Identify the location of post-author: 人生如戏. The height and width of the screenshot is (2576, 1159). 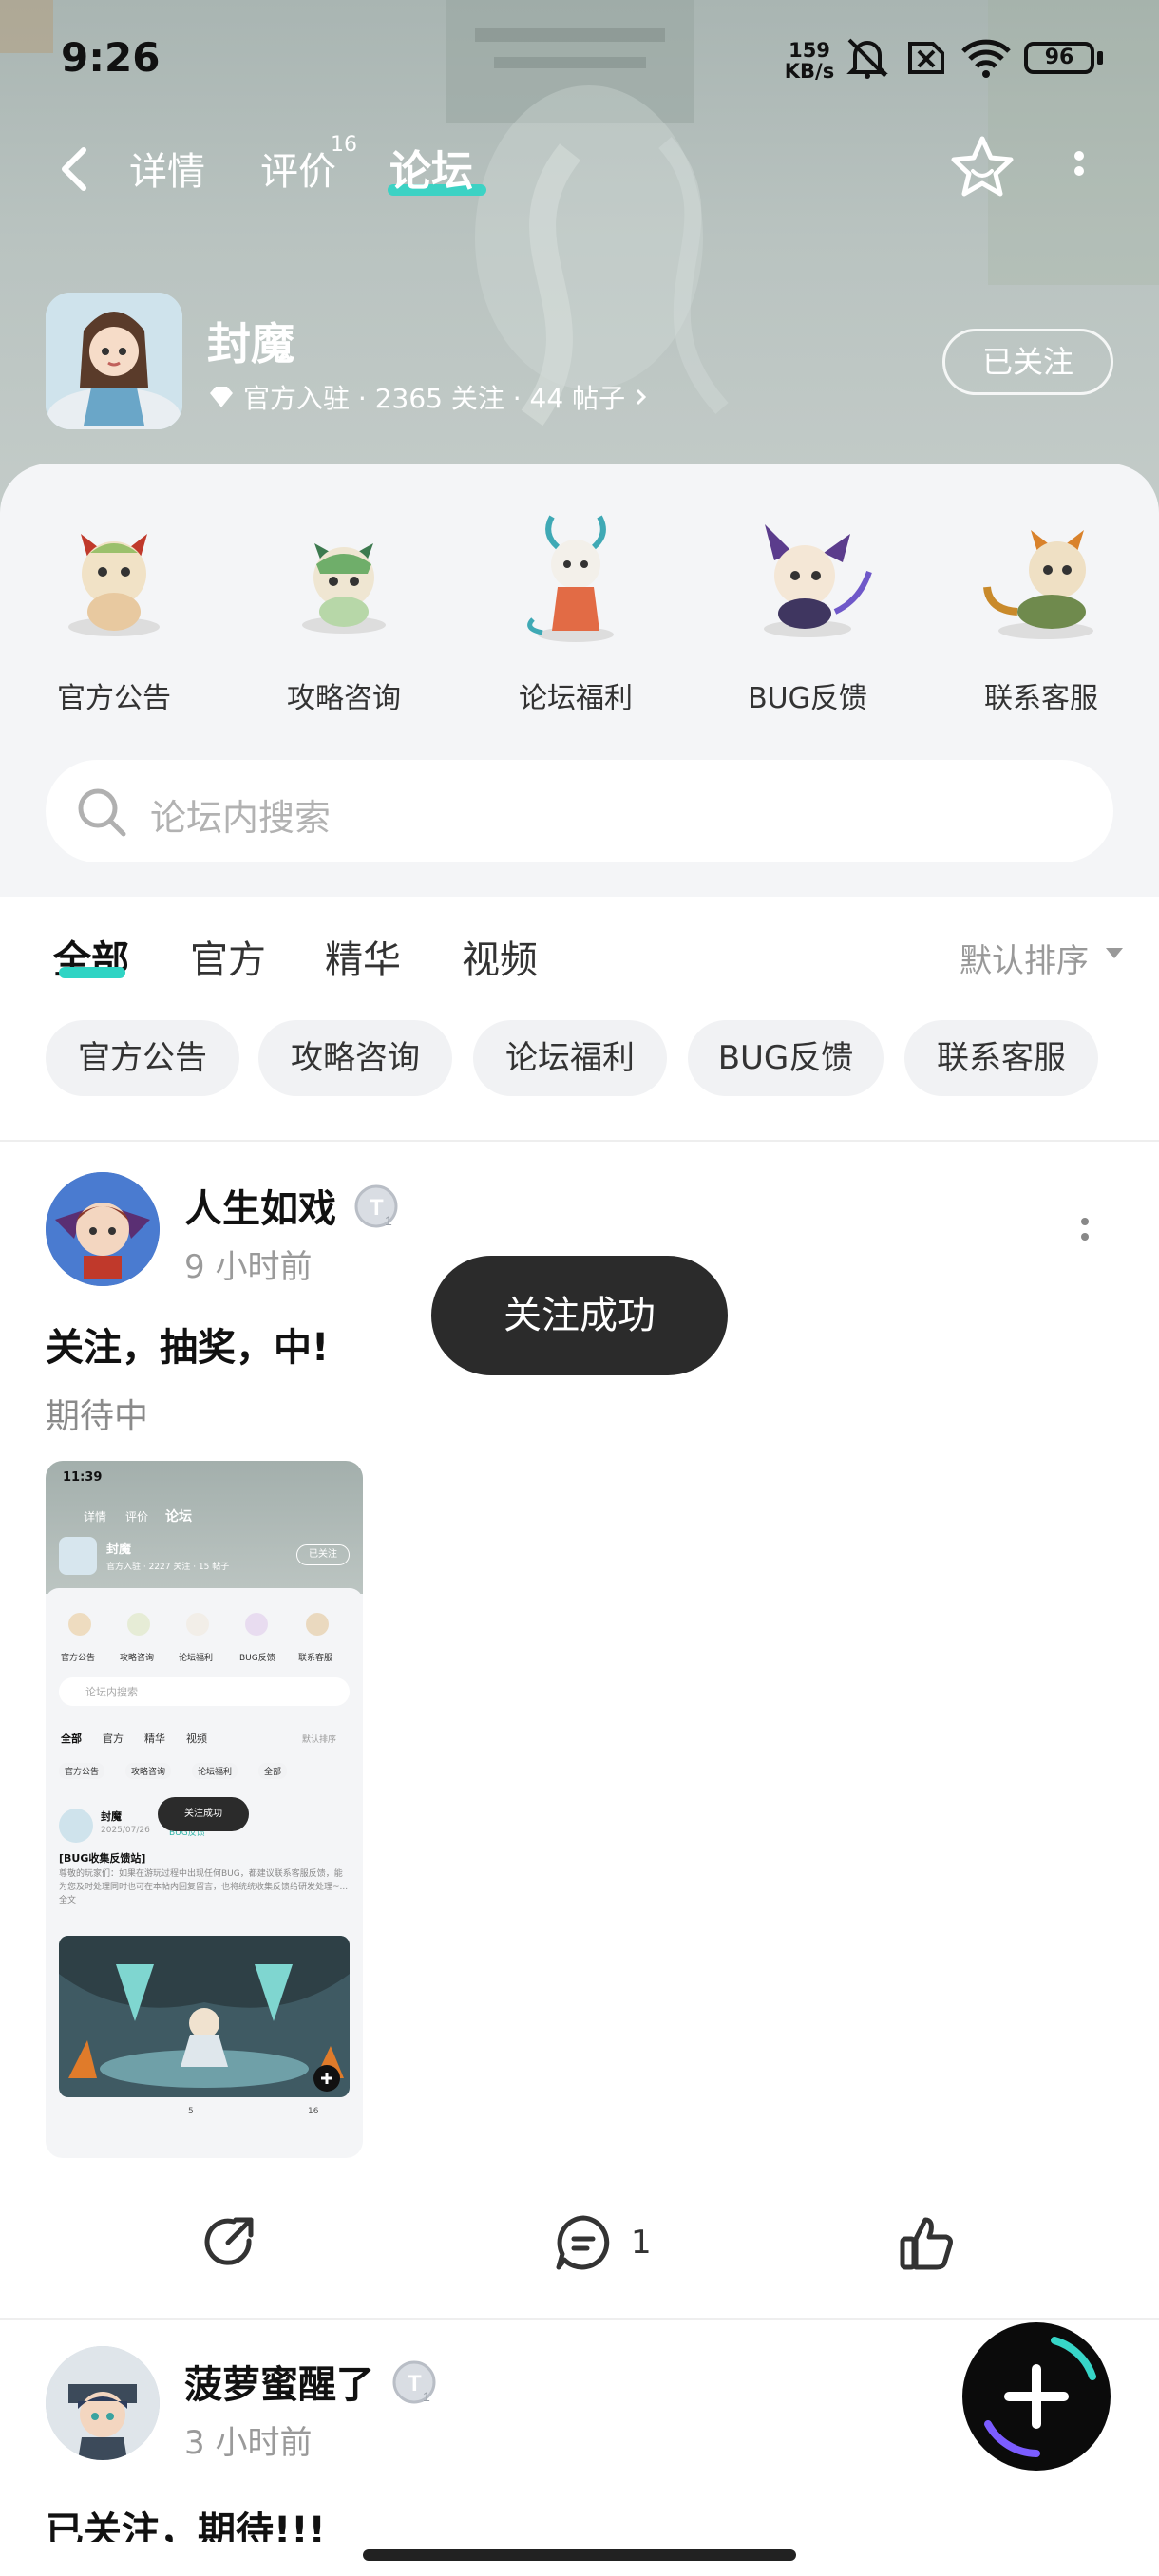
(260, 1205).